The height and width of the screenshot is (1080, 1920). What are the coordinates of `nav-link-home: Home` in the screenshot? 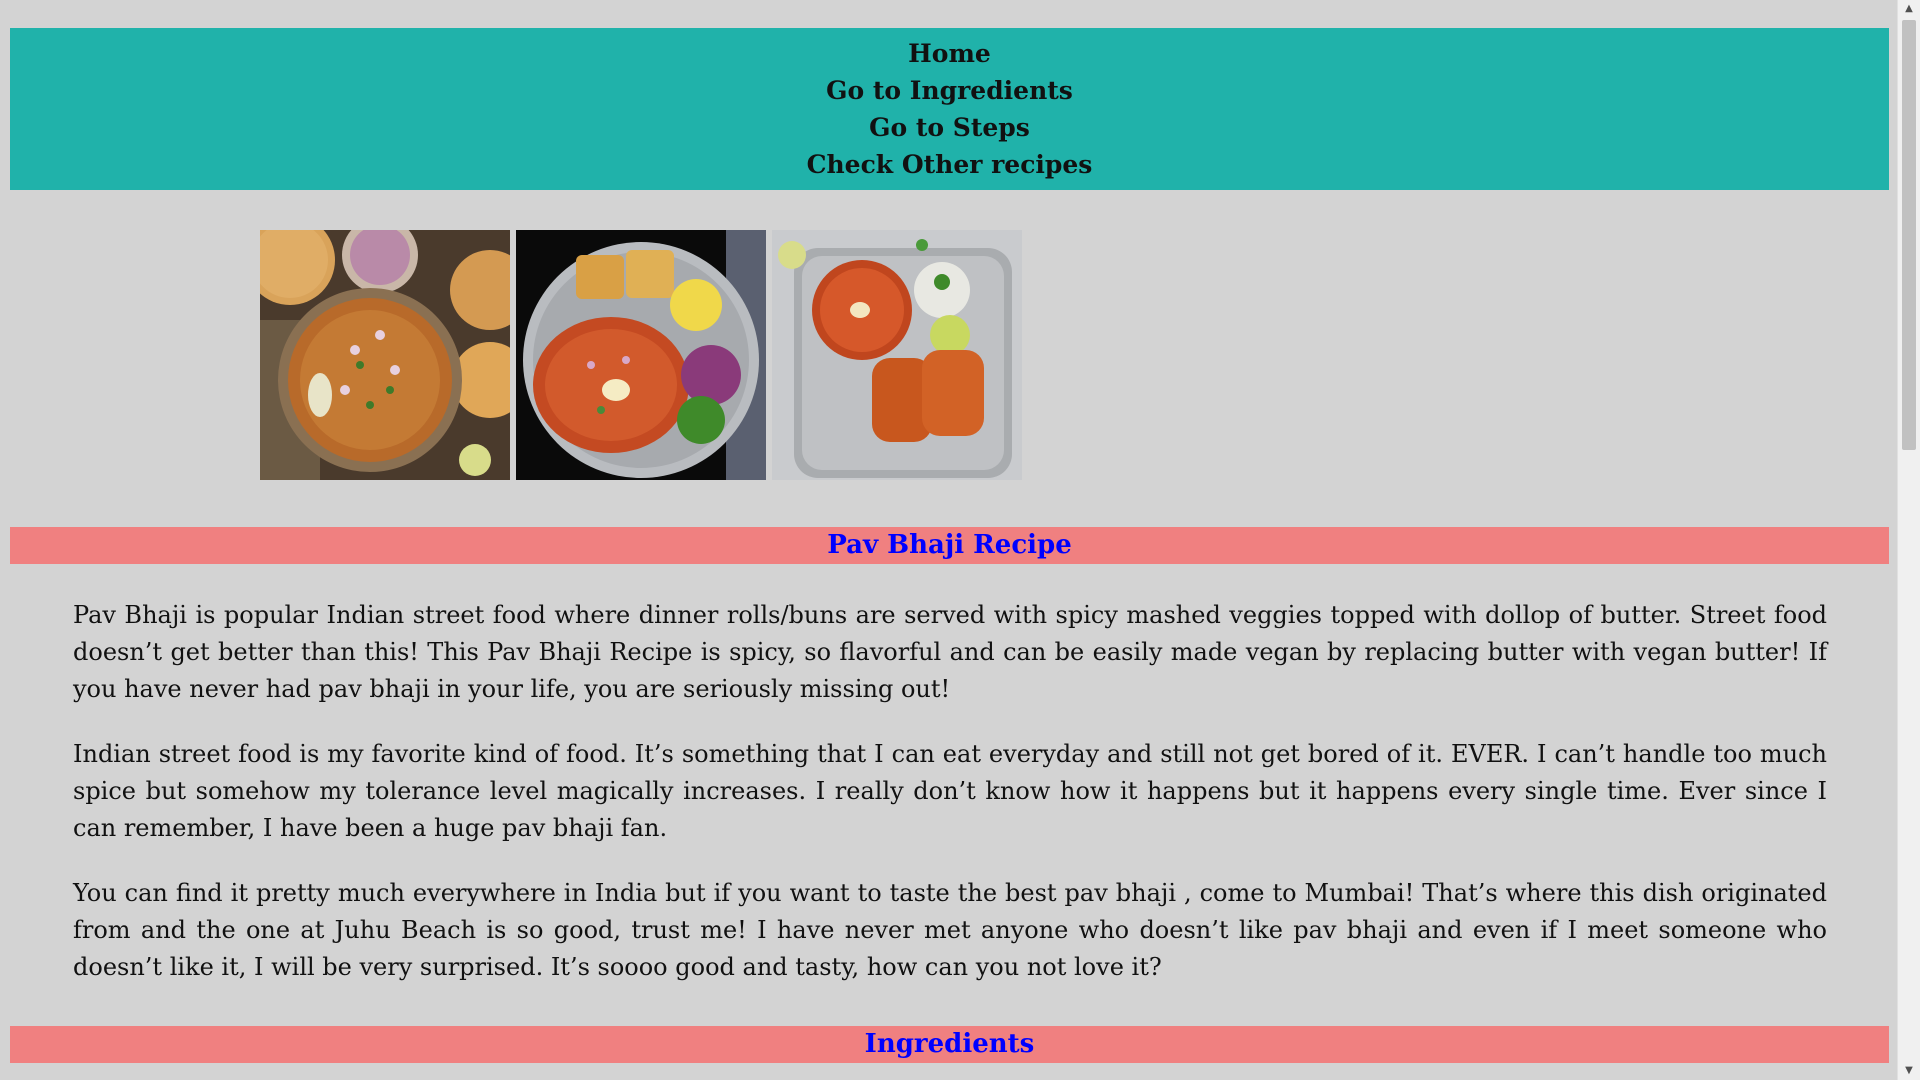 It's located at (949, 53).